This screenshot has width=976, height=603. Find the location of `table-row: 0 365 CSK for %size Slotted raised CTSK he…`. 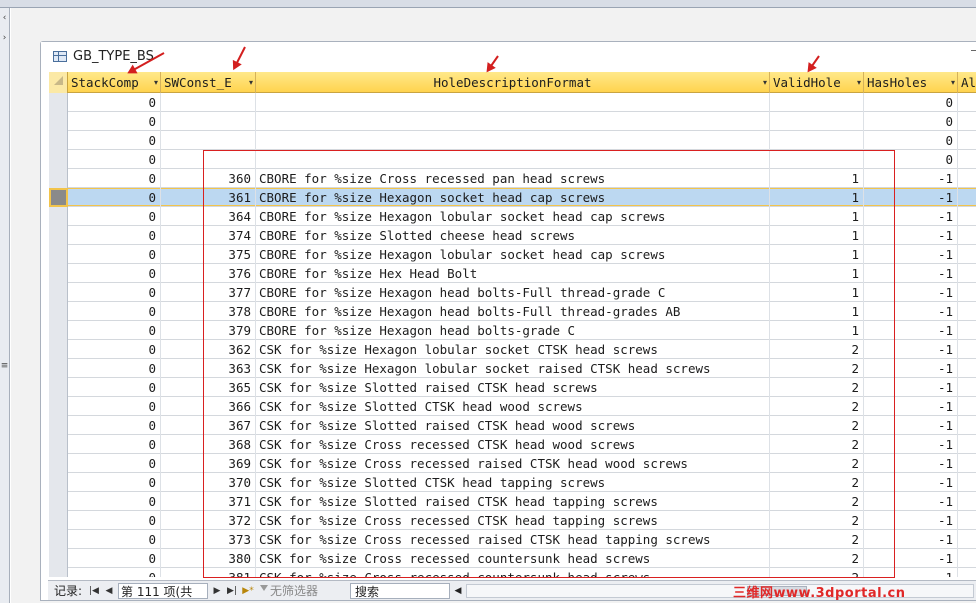

table-row: 0 365 CSK for %size Slotted raised CTSK he… is located at coordinates (512, 387).